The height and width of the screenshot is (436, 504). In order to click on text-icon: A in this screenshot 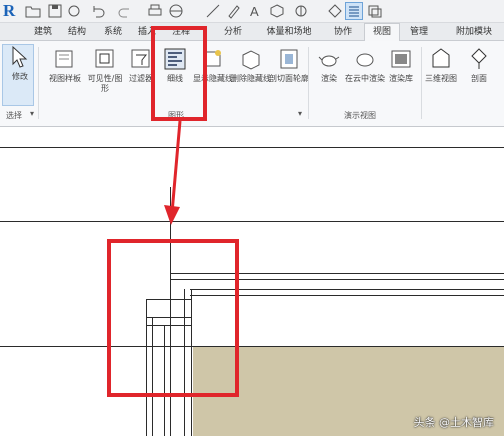, I will do `click(255, 11)`.